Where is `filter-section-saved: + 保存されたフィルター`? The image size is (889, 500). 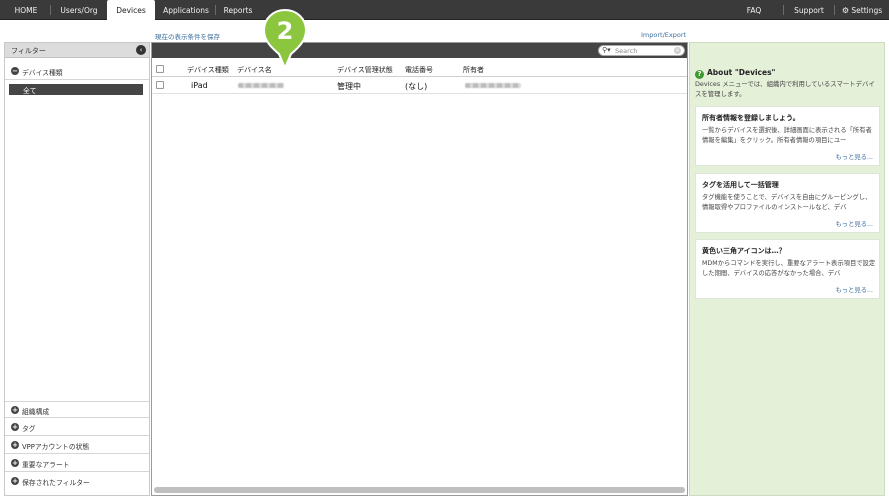
filter-section-saved: + 保存されたフィルター is located at coordinates (77, 481).